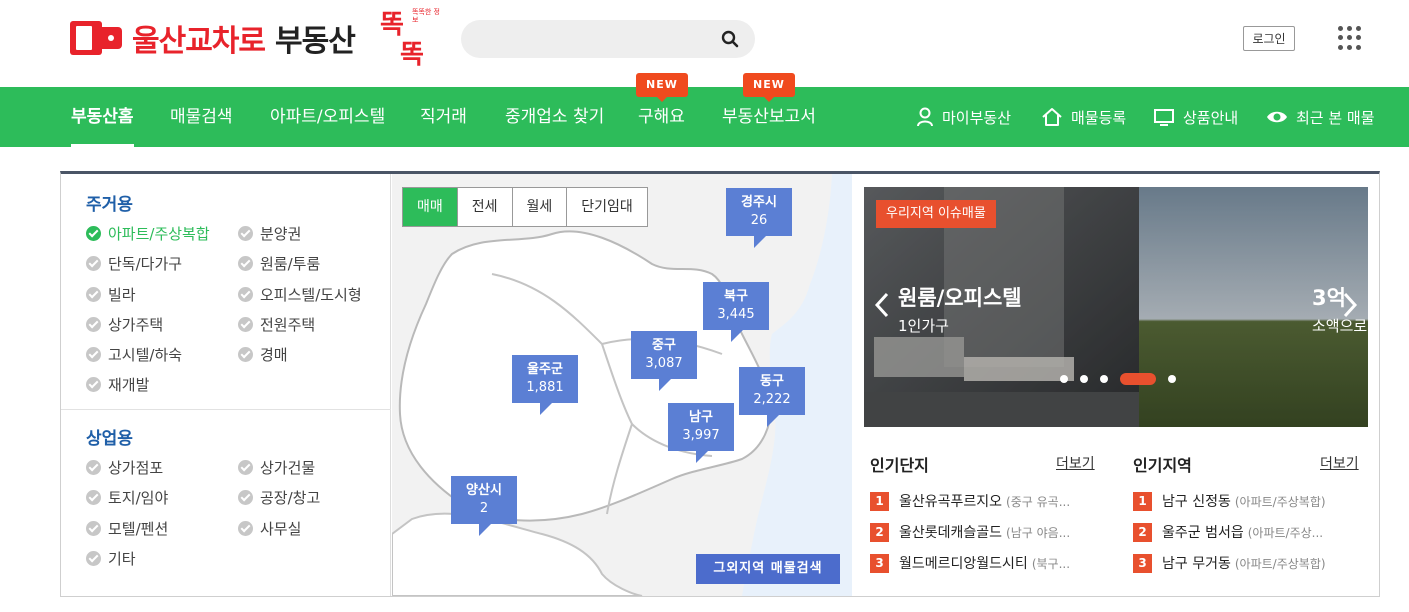 This screenshot has height=612, width=1409. I want to click on category-label: 전원주택, so click(288, 325).